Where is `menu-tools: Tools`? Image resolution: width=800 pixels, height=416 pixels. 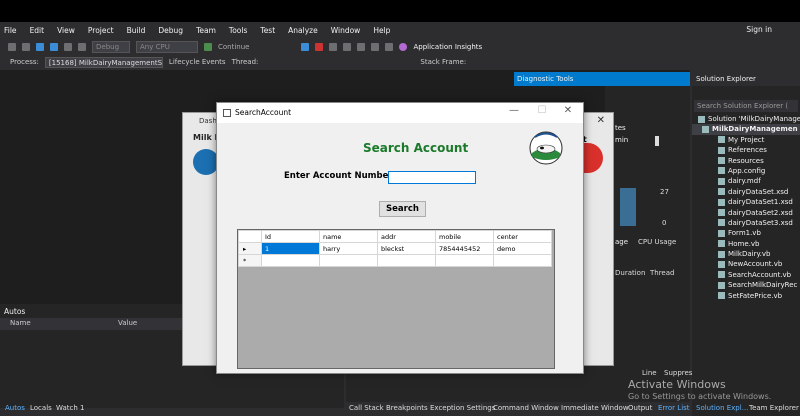
menu-tools: Tools is located at coordinates (238, 30).